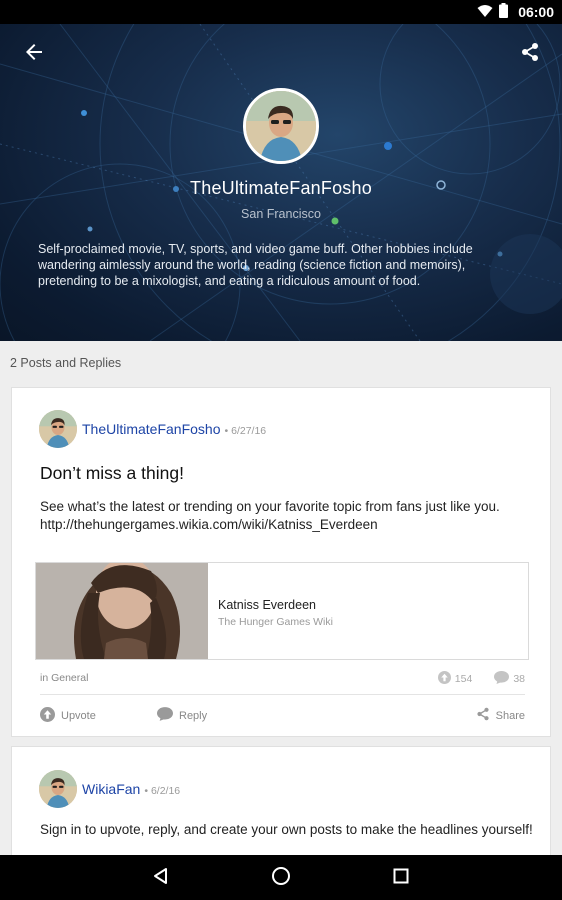 This screenshot has width=562, height=900. What do you see at coordinates (281, 188) in the screenshot?
I see `profile-username: TheUltimateFanFosho` at bounding box center [281, 188].